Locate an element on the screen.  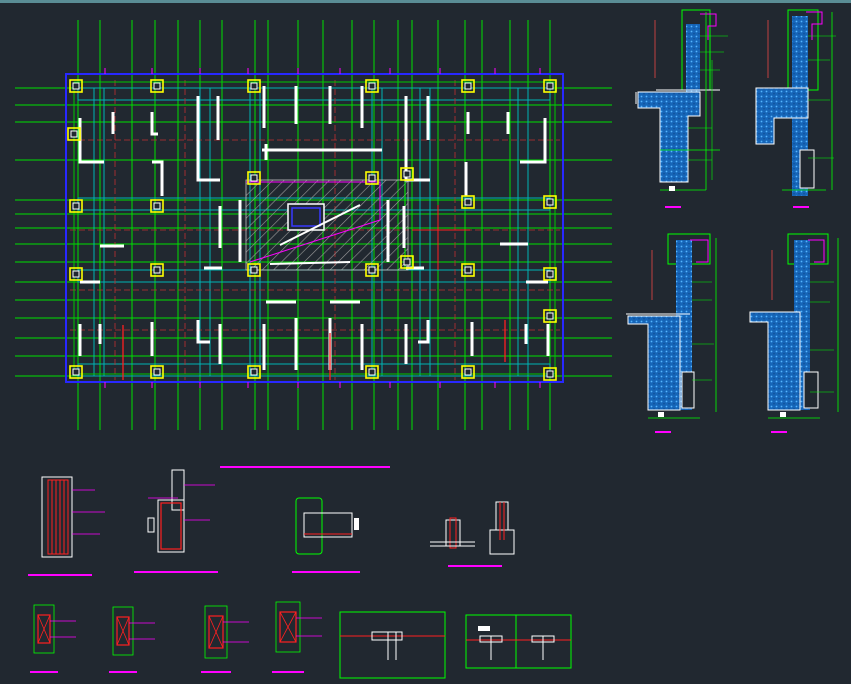
detail-column-b is located at coordinates (176, 521).